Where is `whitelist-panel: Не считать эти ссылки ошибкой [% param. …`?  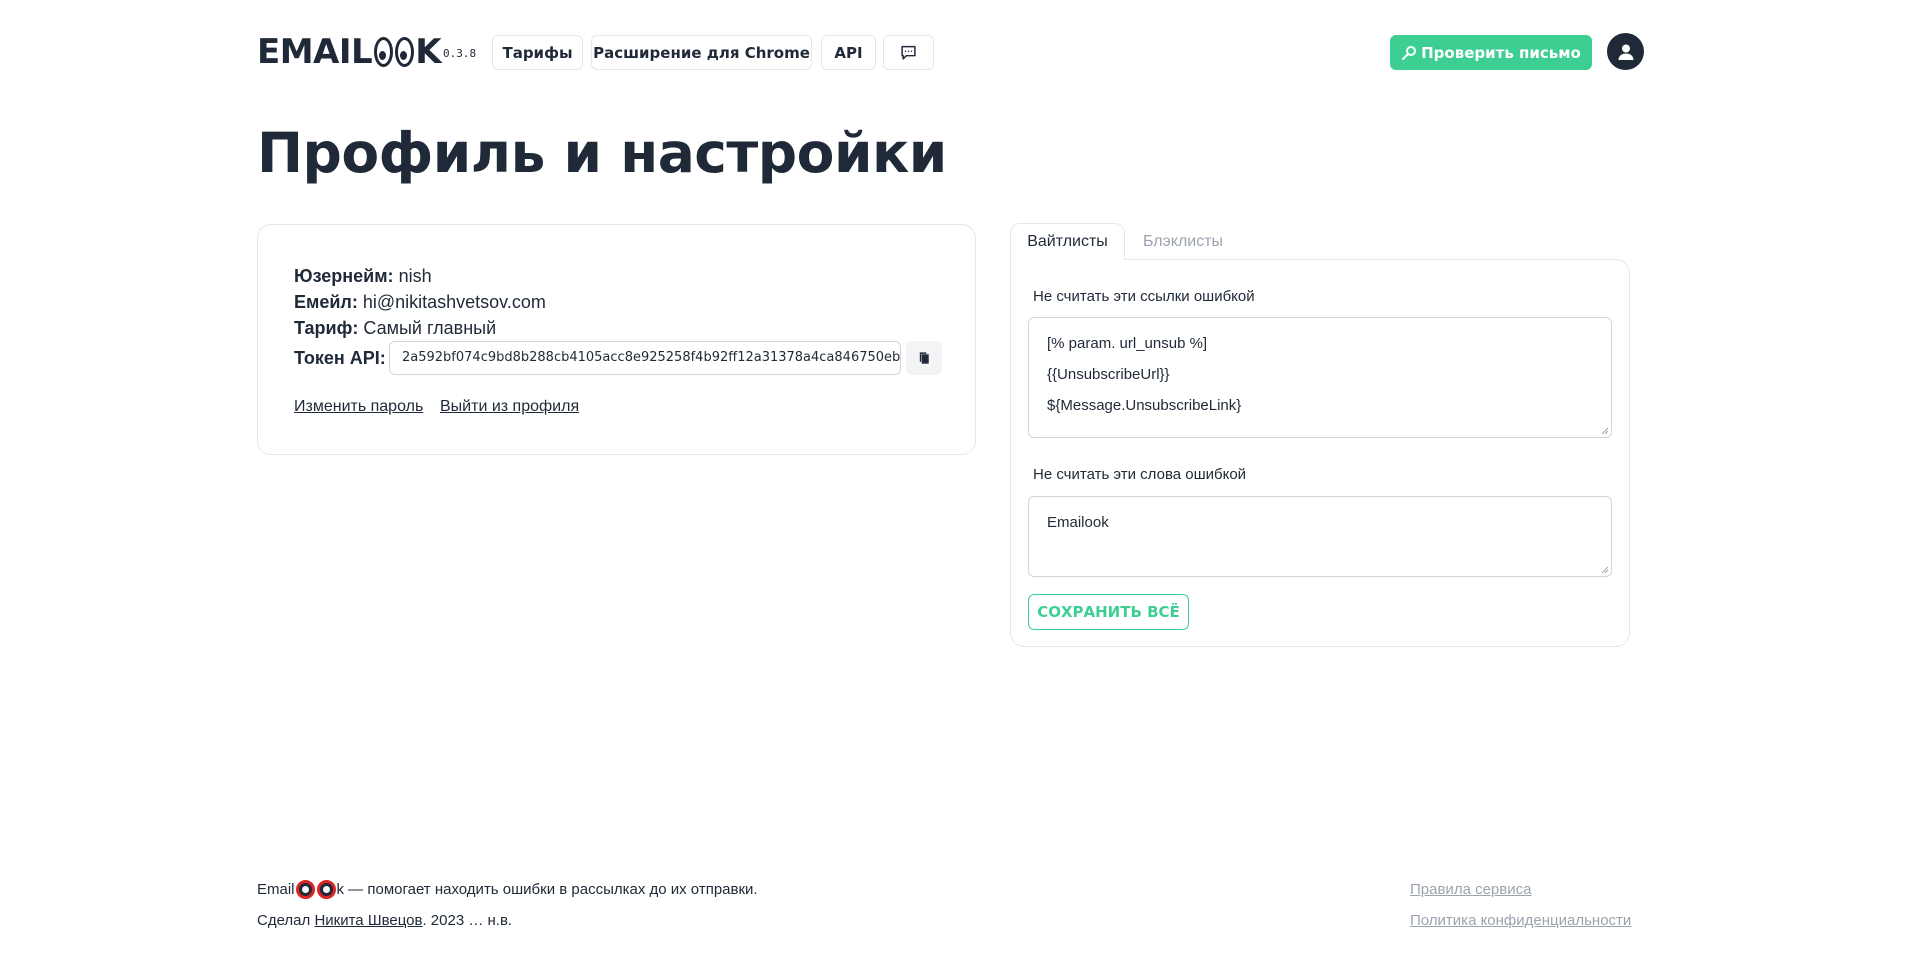
whitelist-panel: Не считать эти ссылки ошибкой [% param. … is located at coordinates (1320, 453).